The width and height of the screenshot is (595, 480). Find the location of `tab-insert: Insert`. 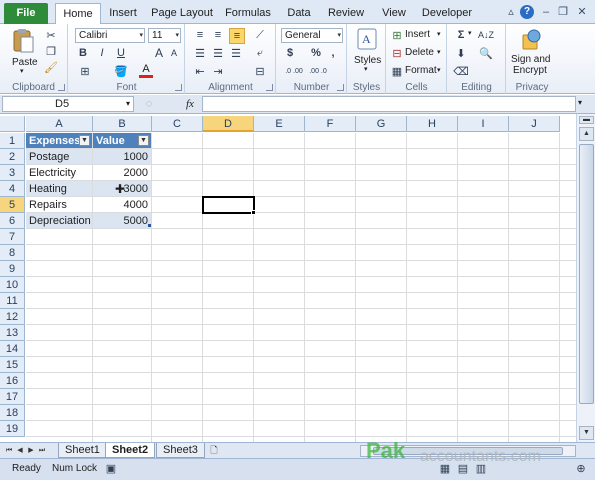

tab-insert: Insert is located at coordinates (123, 13).